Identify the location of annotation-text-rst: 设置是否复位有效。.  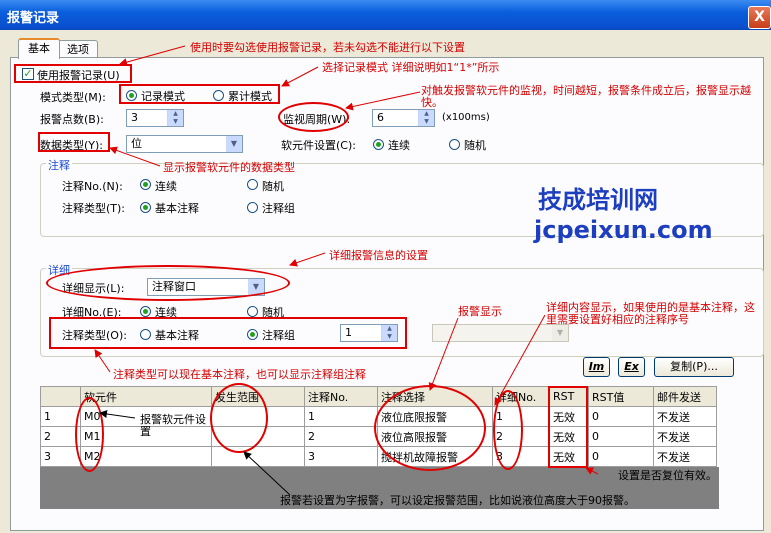
(667, 475).